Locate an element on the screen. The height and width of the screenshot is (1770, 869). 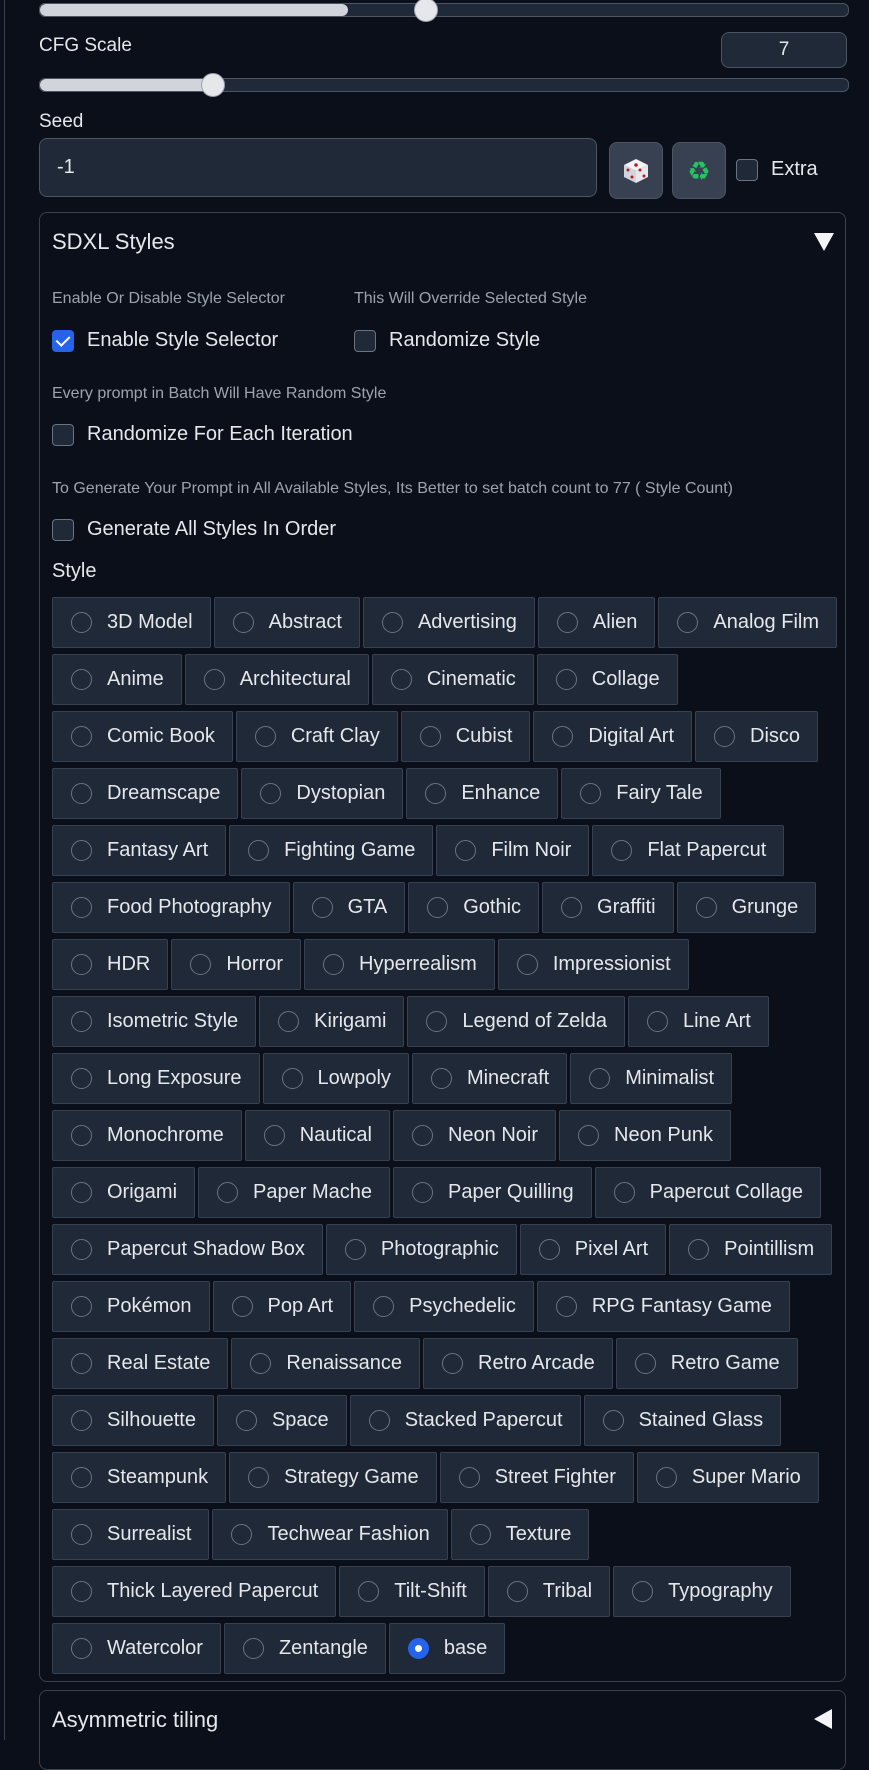
style-option: Minecraft is located at coordinates (489, 1078).